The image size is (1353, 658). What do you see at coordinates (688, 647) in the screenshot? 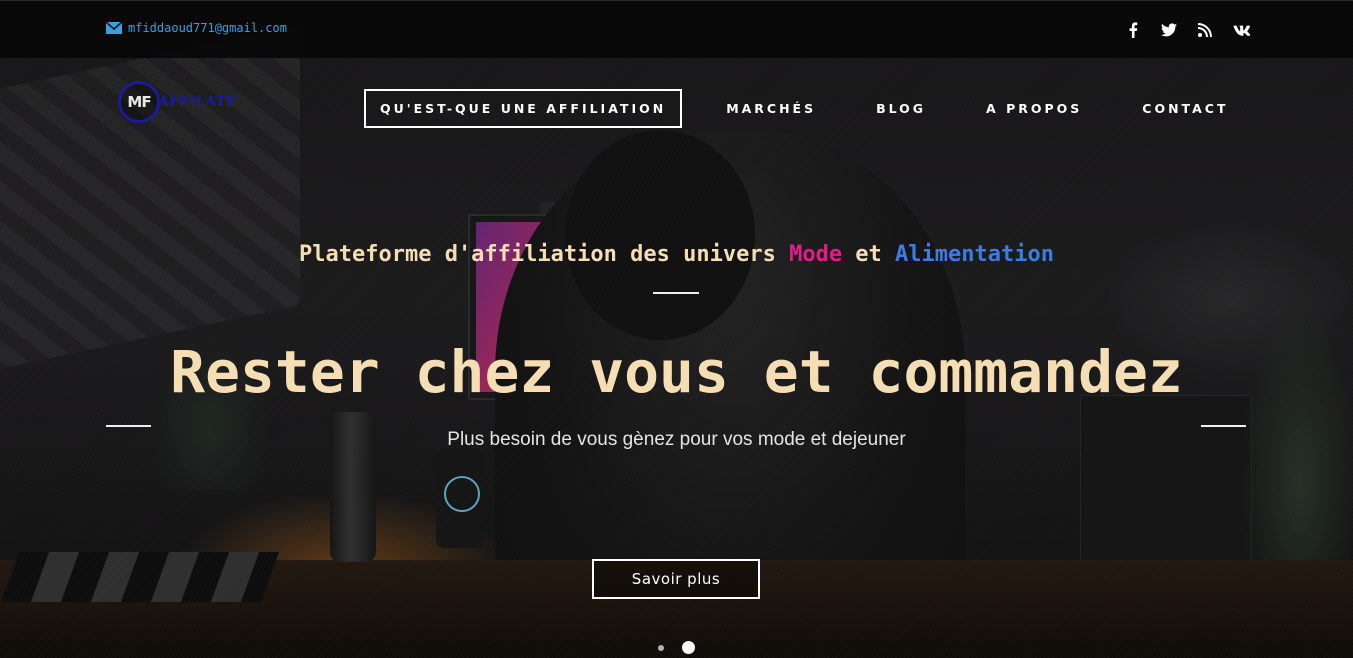
I see `carousel-dot-2-active` at bounding box center [688, 647].